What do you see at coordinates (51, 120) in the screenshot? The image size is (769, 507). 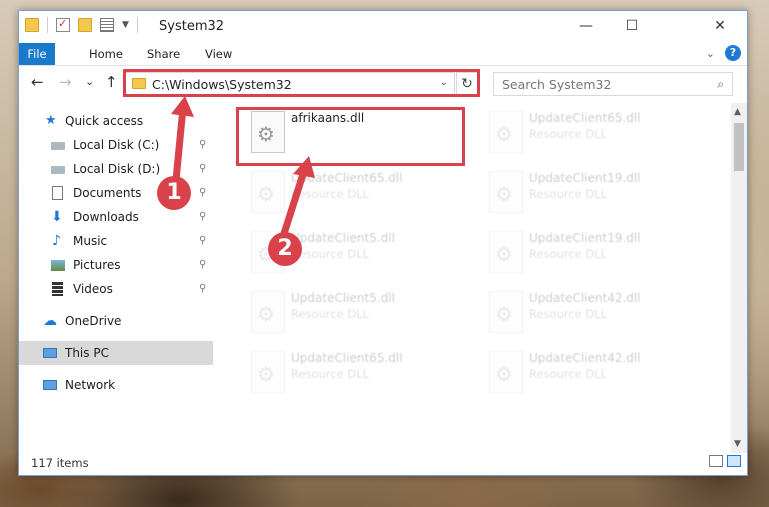 I see `star-icon: ★` at bounding box center [51, 120].